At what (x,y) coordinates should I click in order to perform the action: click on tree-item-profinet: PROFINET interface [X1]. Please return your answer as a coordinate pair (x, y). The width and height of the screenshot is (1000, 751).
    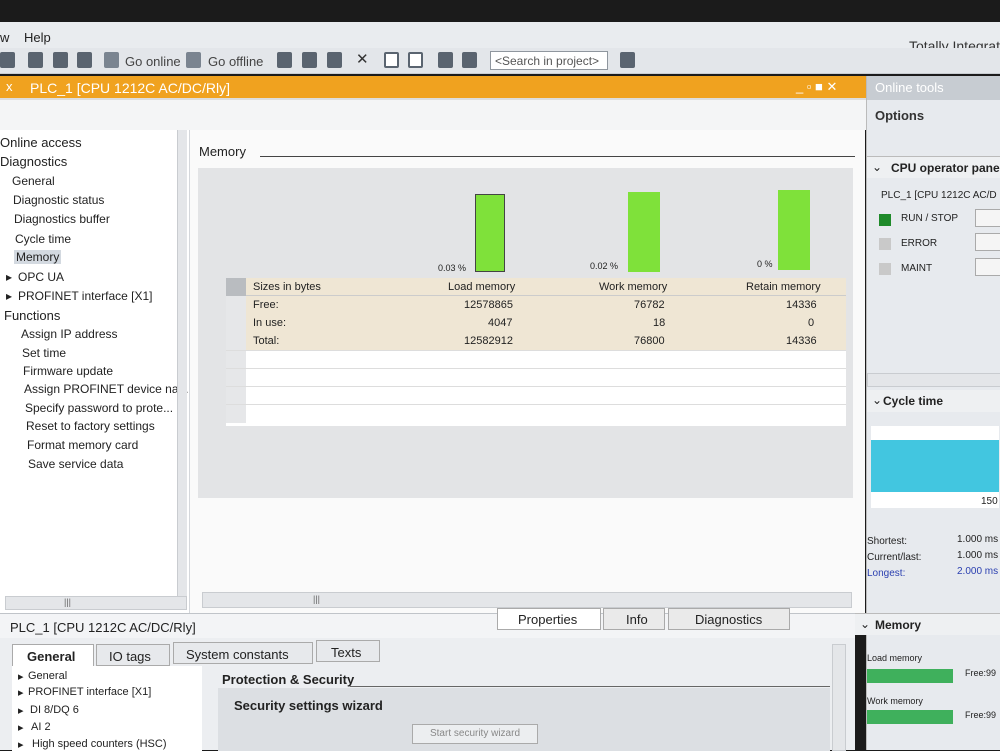
    Looking at the image, I should click on (89, 692).